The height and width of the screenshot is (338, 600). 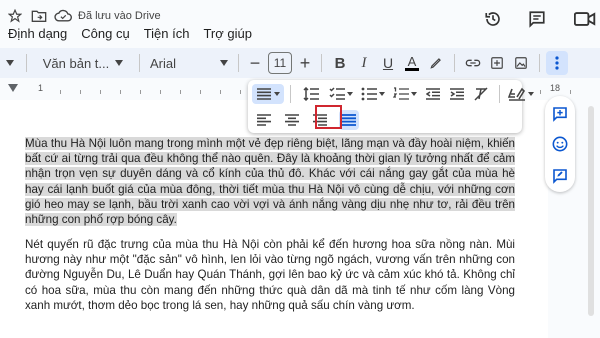 I want to click on text-color-swatch, so click(x=412, y=69).